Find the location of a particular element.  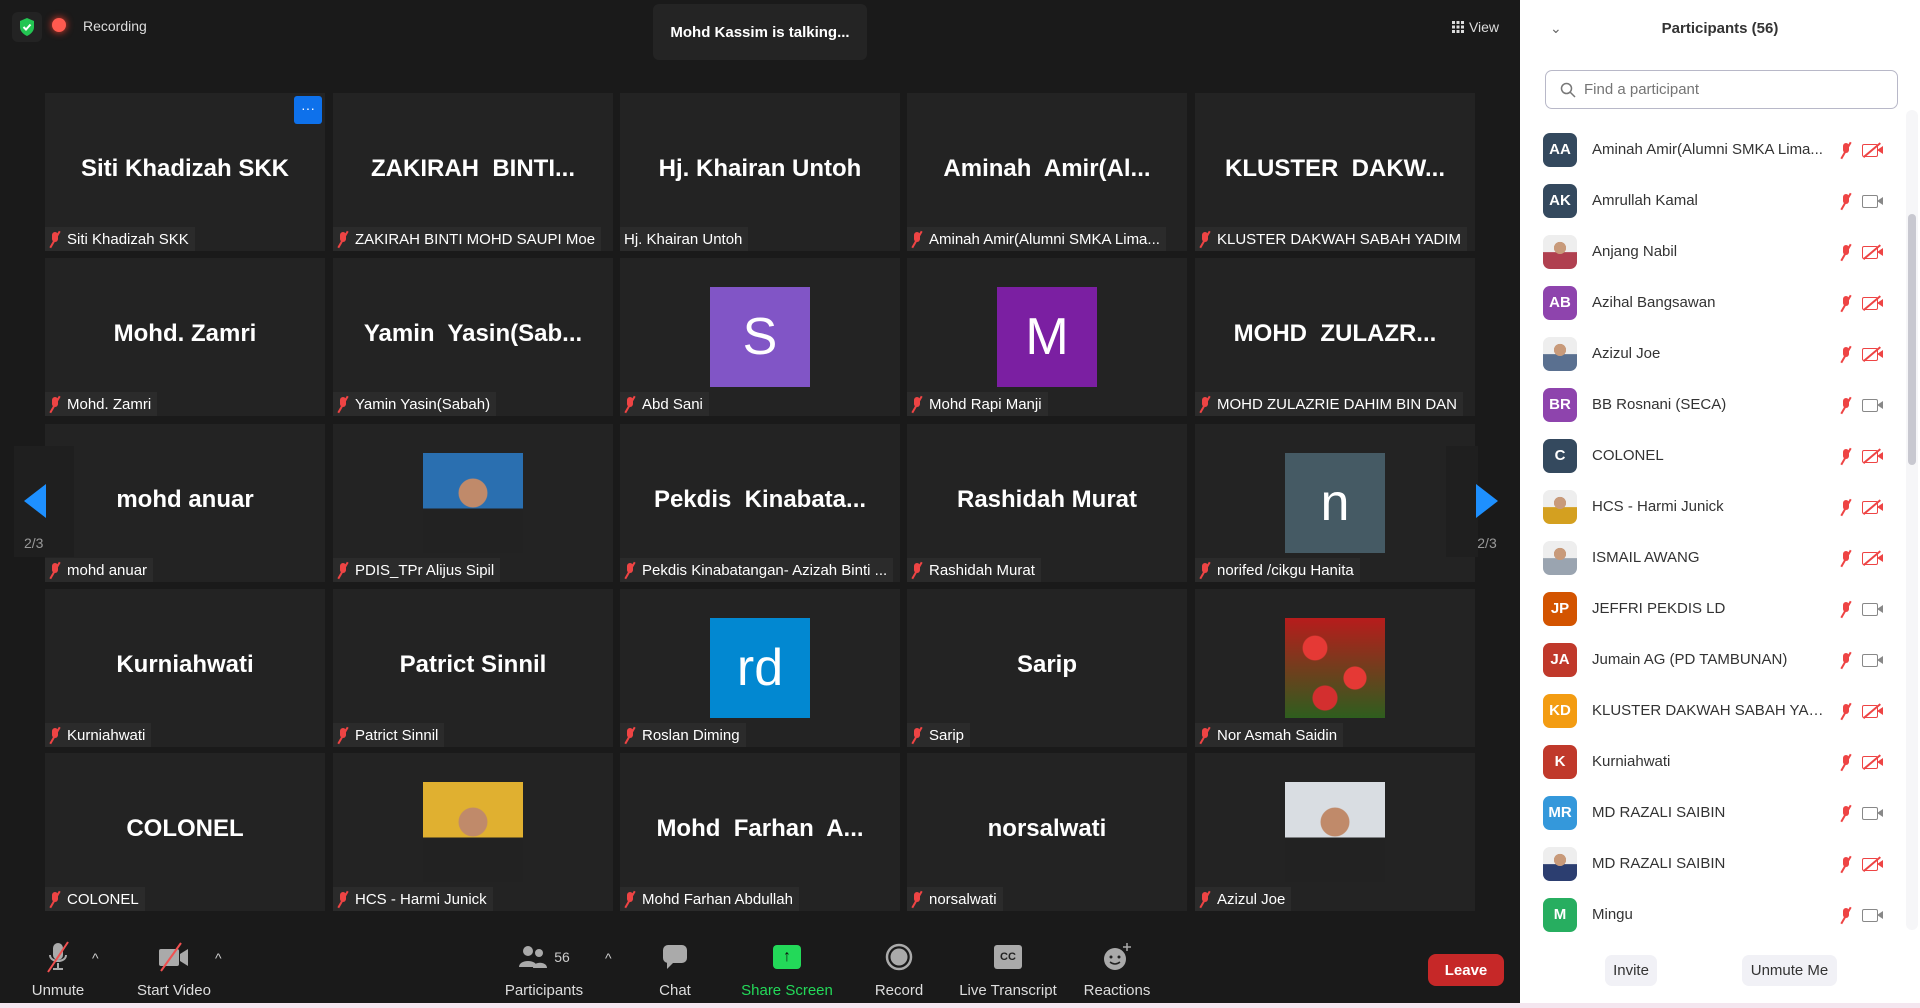

video-tile: M Mohd Rapi Manji is located at coordinates (1047, 337).